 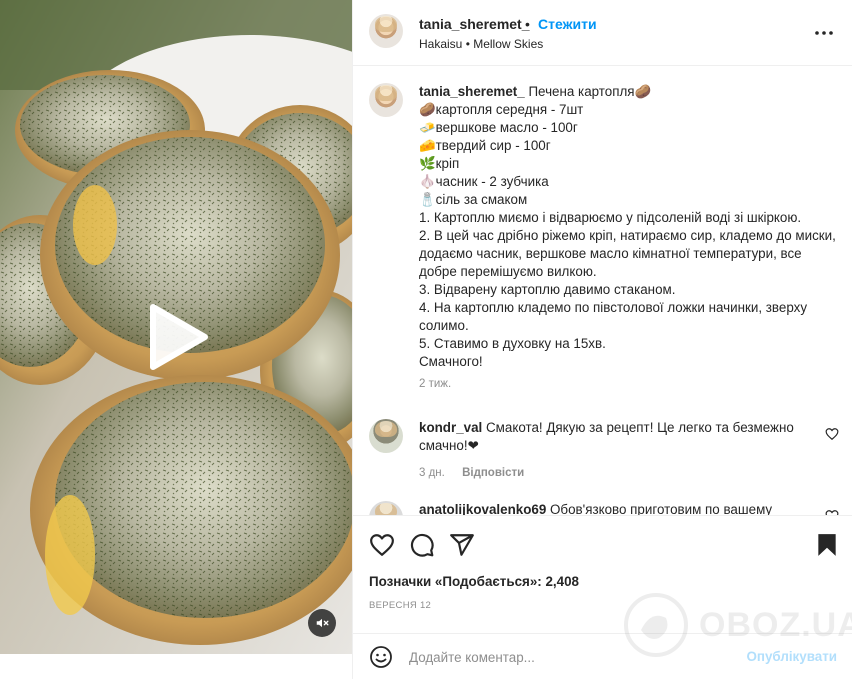 I want to click on caption-line: 5. Ставимо в духовку на 15хв., so click(x=512, y=343).